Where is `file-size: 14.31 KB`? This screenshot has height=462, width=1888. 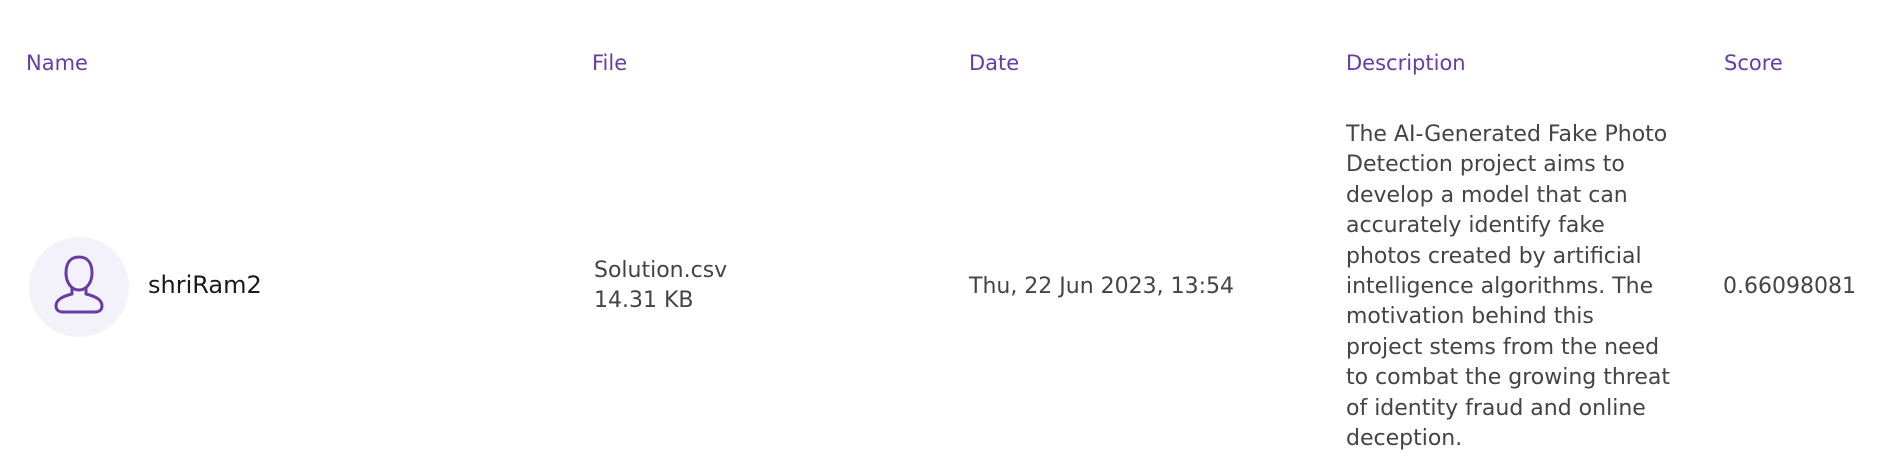 file-size: 14.31 KB is located at coordinates (644, 300).